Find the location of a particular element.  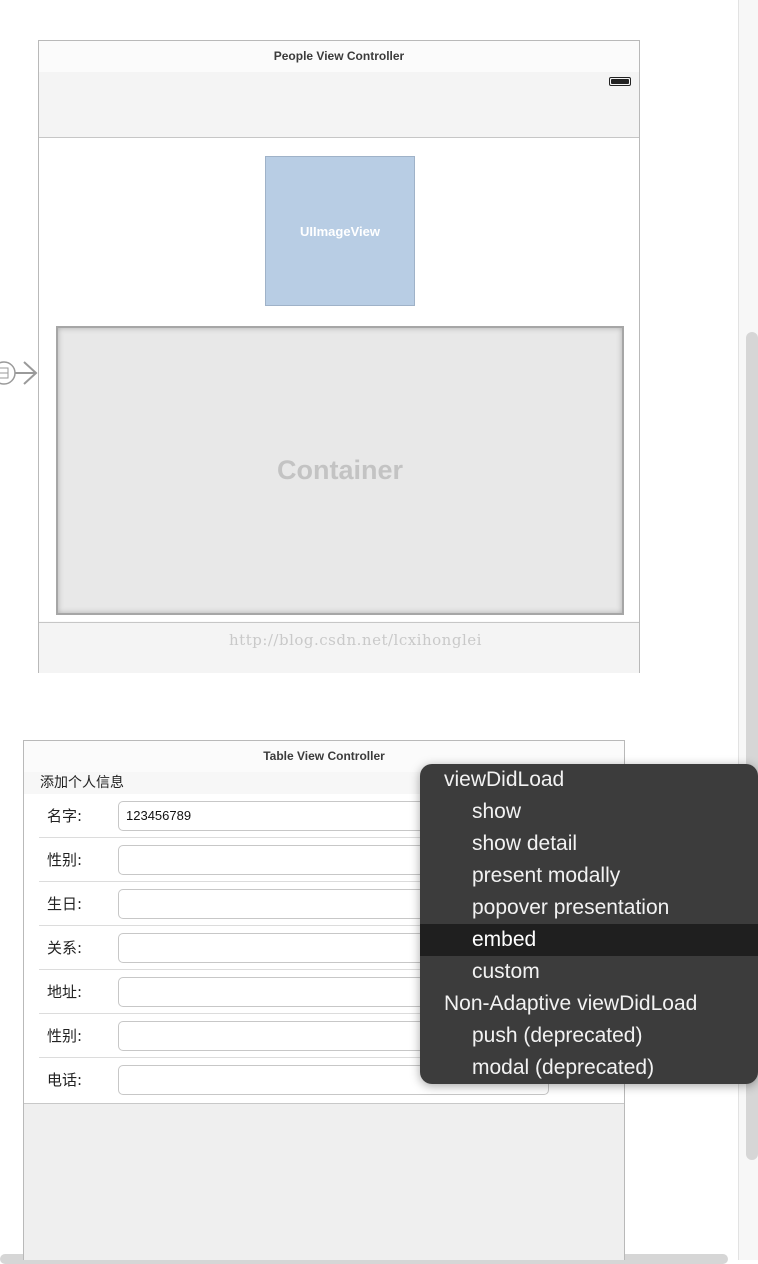

row-label: 关系: is located at coordinates (65, 948).